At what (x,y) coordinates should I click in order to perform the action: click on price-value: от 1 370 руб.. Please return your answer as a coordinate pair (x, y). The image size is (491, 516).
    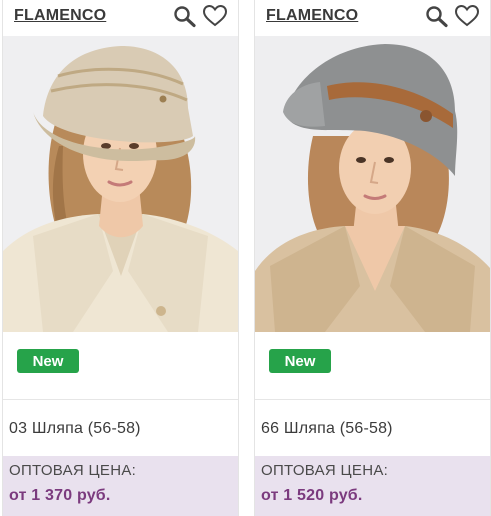
    Looking at the image, I should click on (60, 495).